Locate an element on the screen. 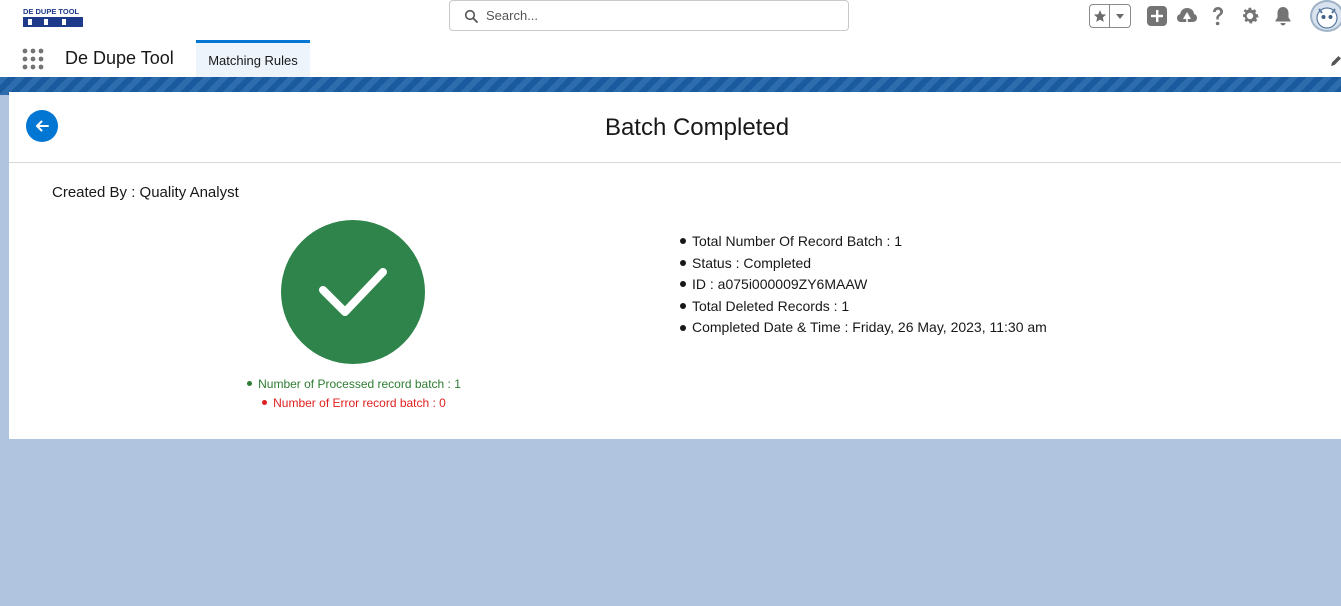  setup-gear-icon is located at coordinates (1250, 16).